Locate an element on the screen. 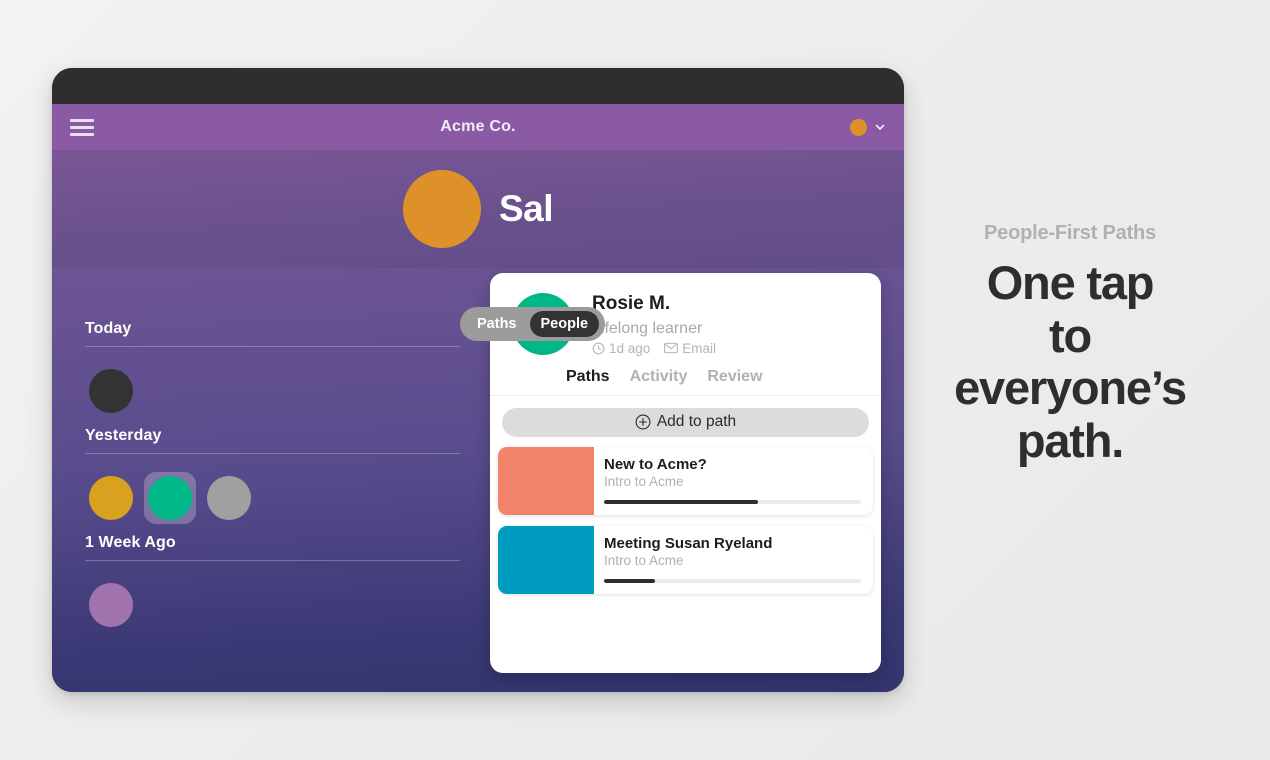 The image size is (1270, 760). clock-icon is located at coordinates (598, 348).